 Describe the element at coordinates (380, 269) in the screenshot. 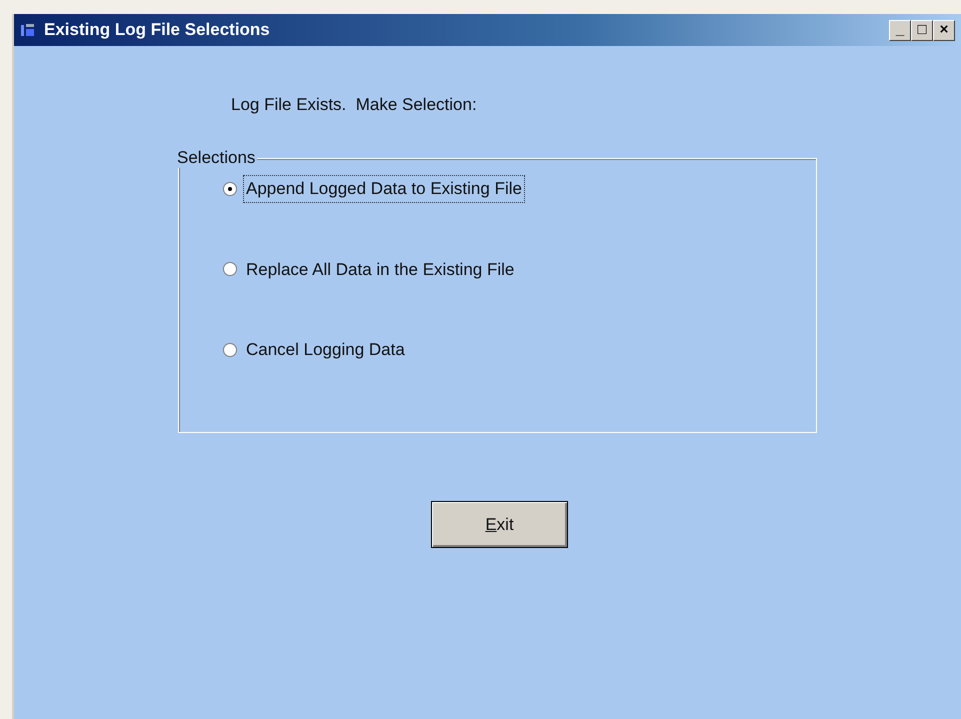

I see `option-label: Replace All Data in the Existing File` at that location.